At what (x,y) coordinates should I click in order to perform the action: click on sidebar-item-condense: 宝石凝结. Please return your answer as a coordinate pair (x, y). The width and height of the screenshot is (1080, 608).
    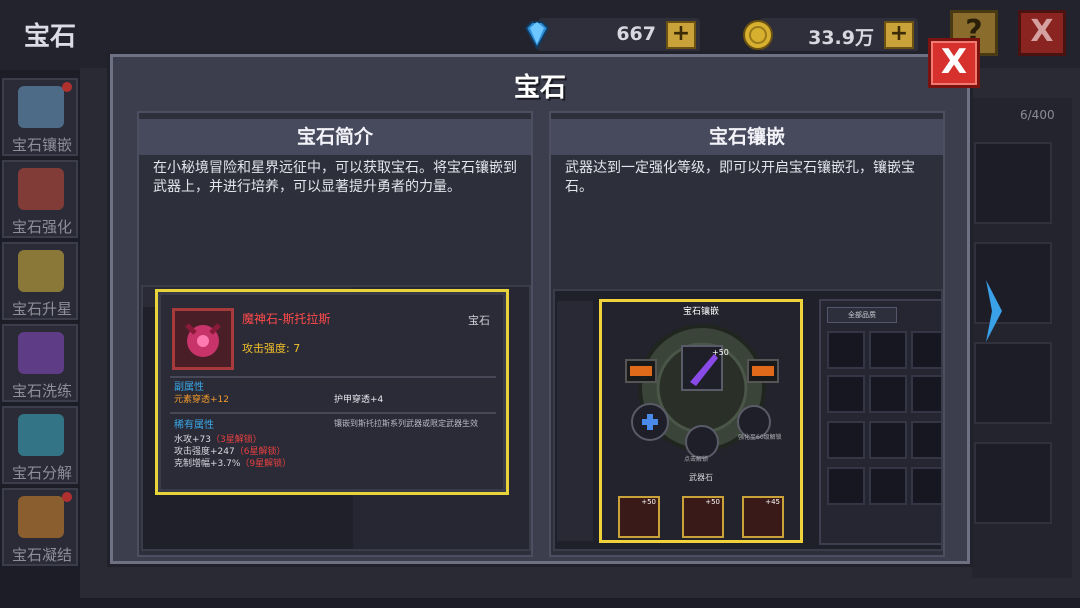
    Looking at the image, I should click on (40, 527).